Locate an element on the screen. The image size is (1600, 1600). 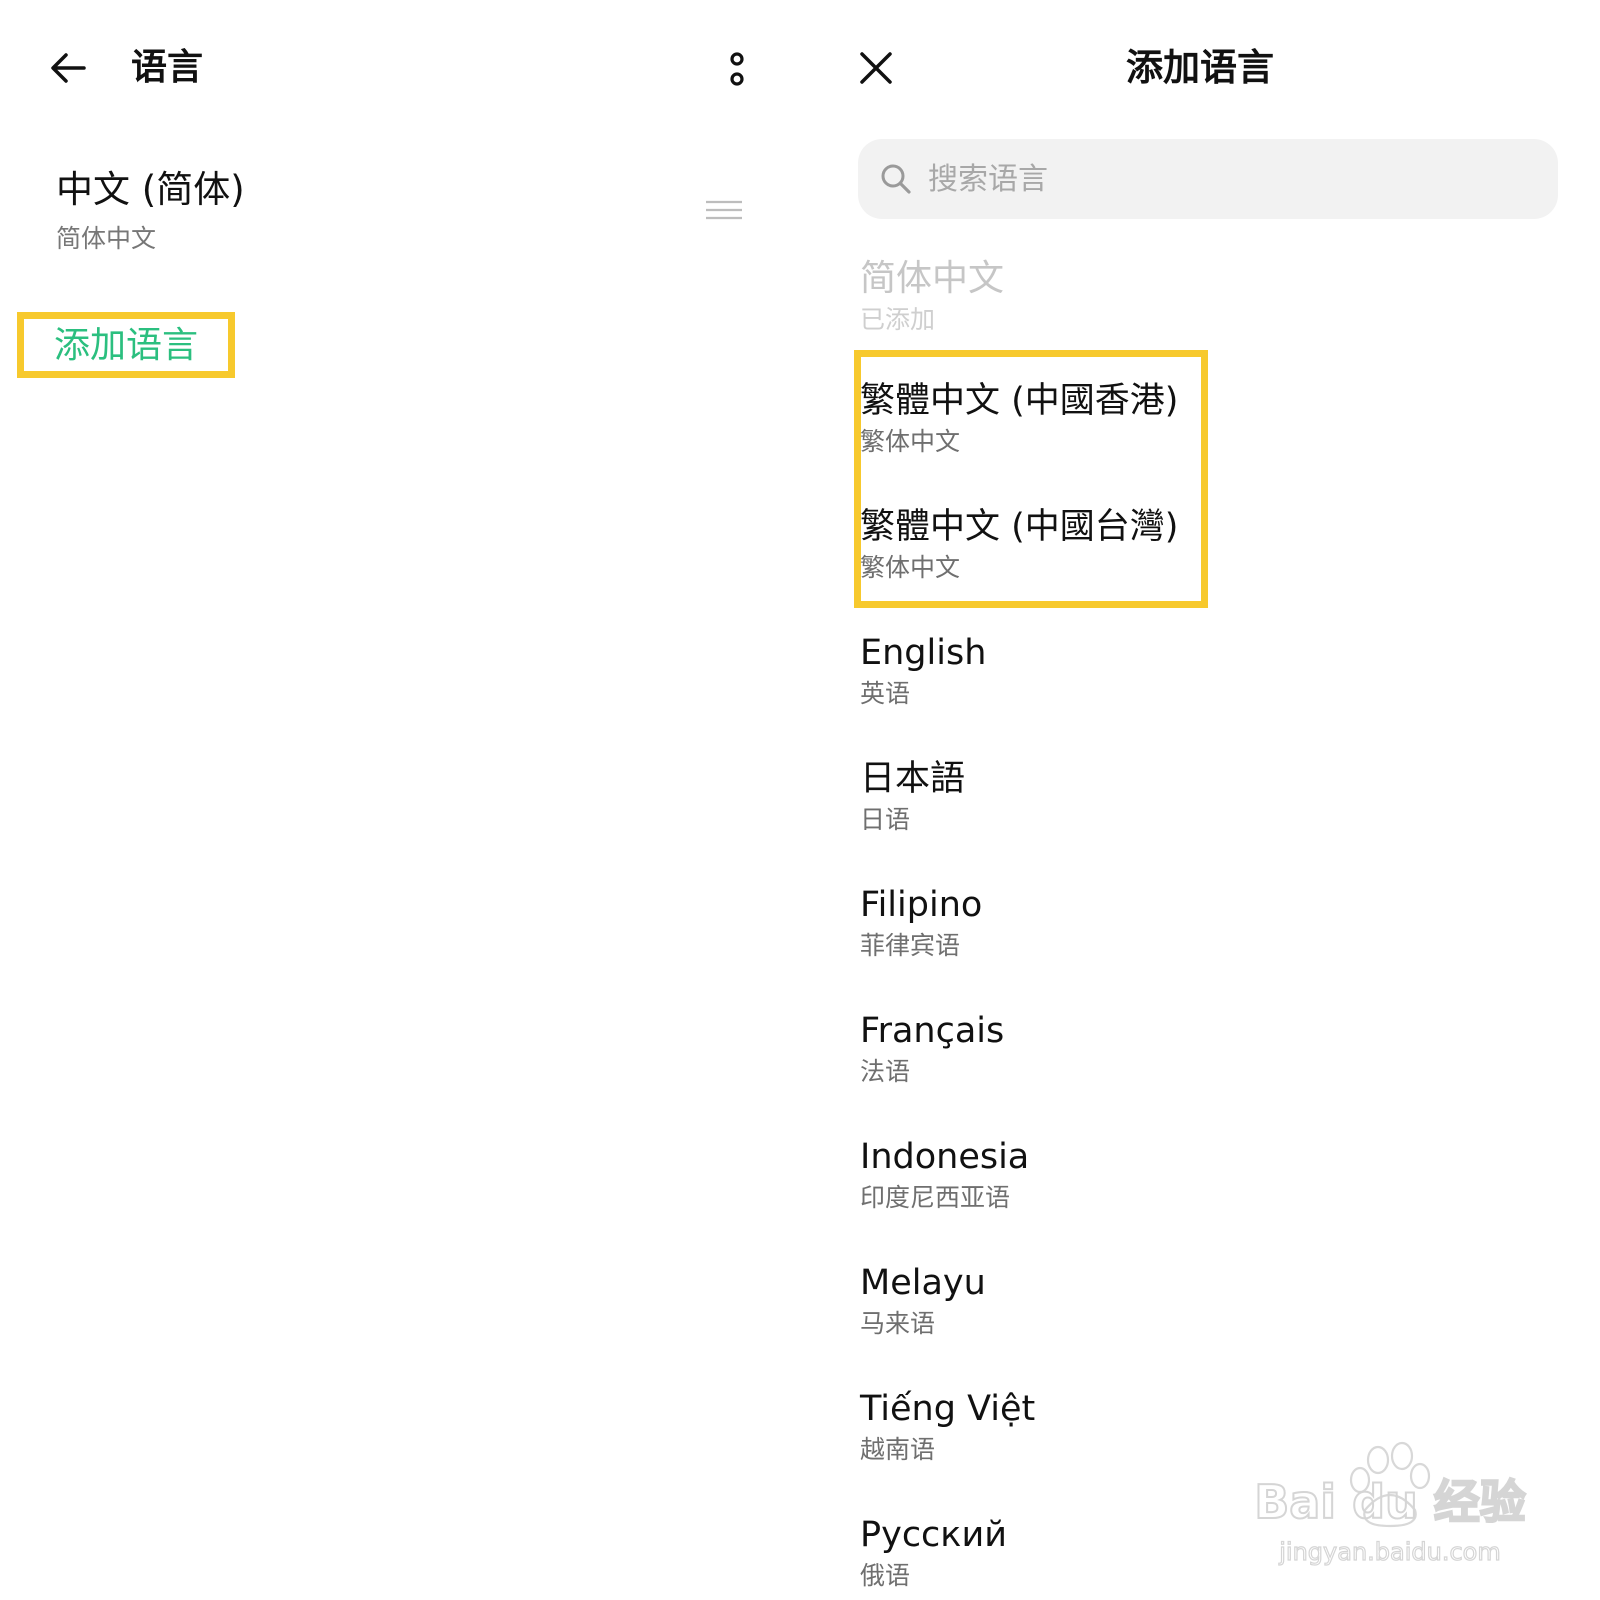
language-subtitle: 越南语 is located at coordinates (898, 1449).